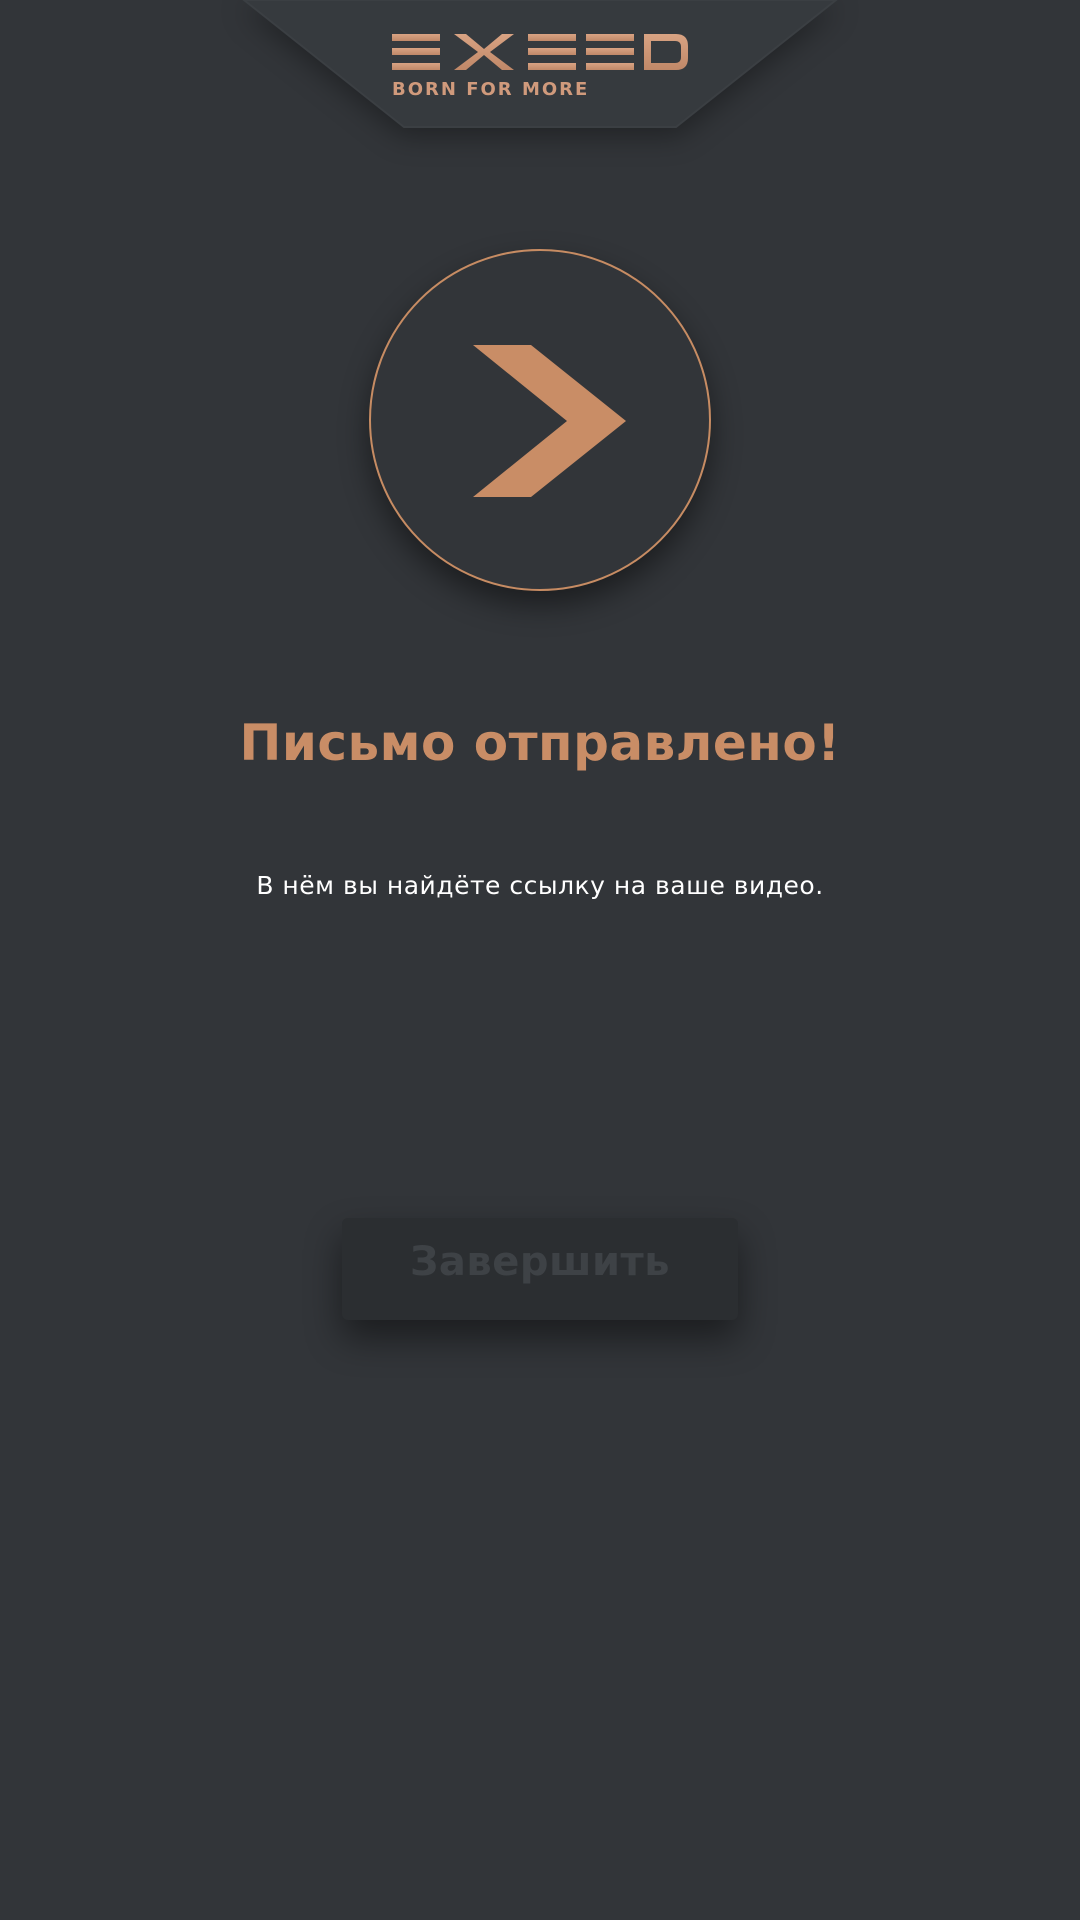  Describe the element at coordinates (549, 421) in the screenshot. I see `chevron-right-icon` at that location.